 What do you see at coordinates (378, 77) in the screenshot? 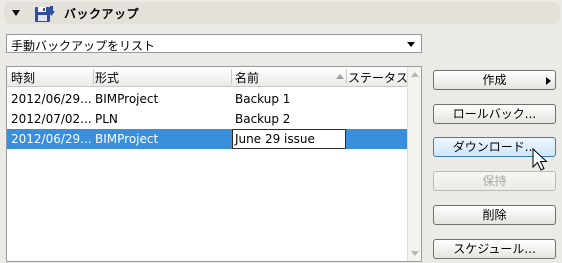
I see `column-header-status: ステータス` at bounding box center [378, 77].